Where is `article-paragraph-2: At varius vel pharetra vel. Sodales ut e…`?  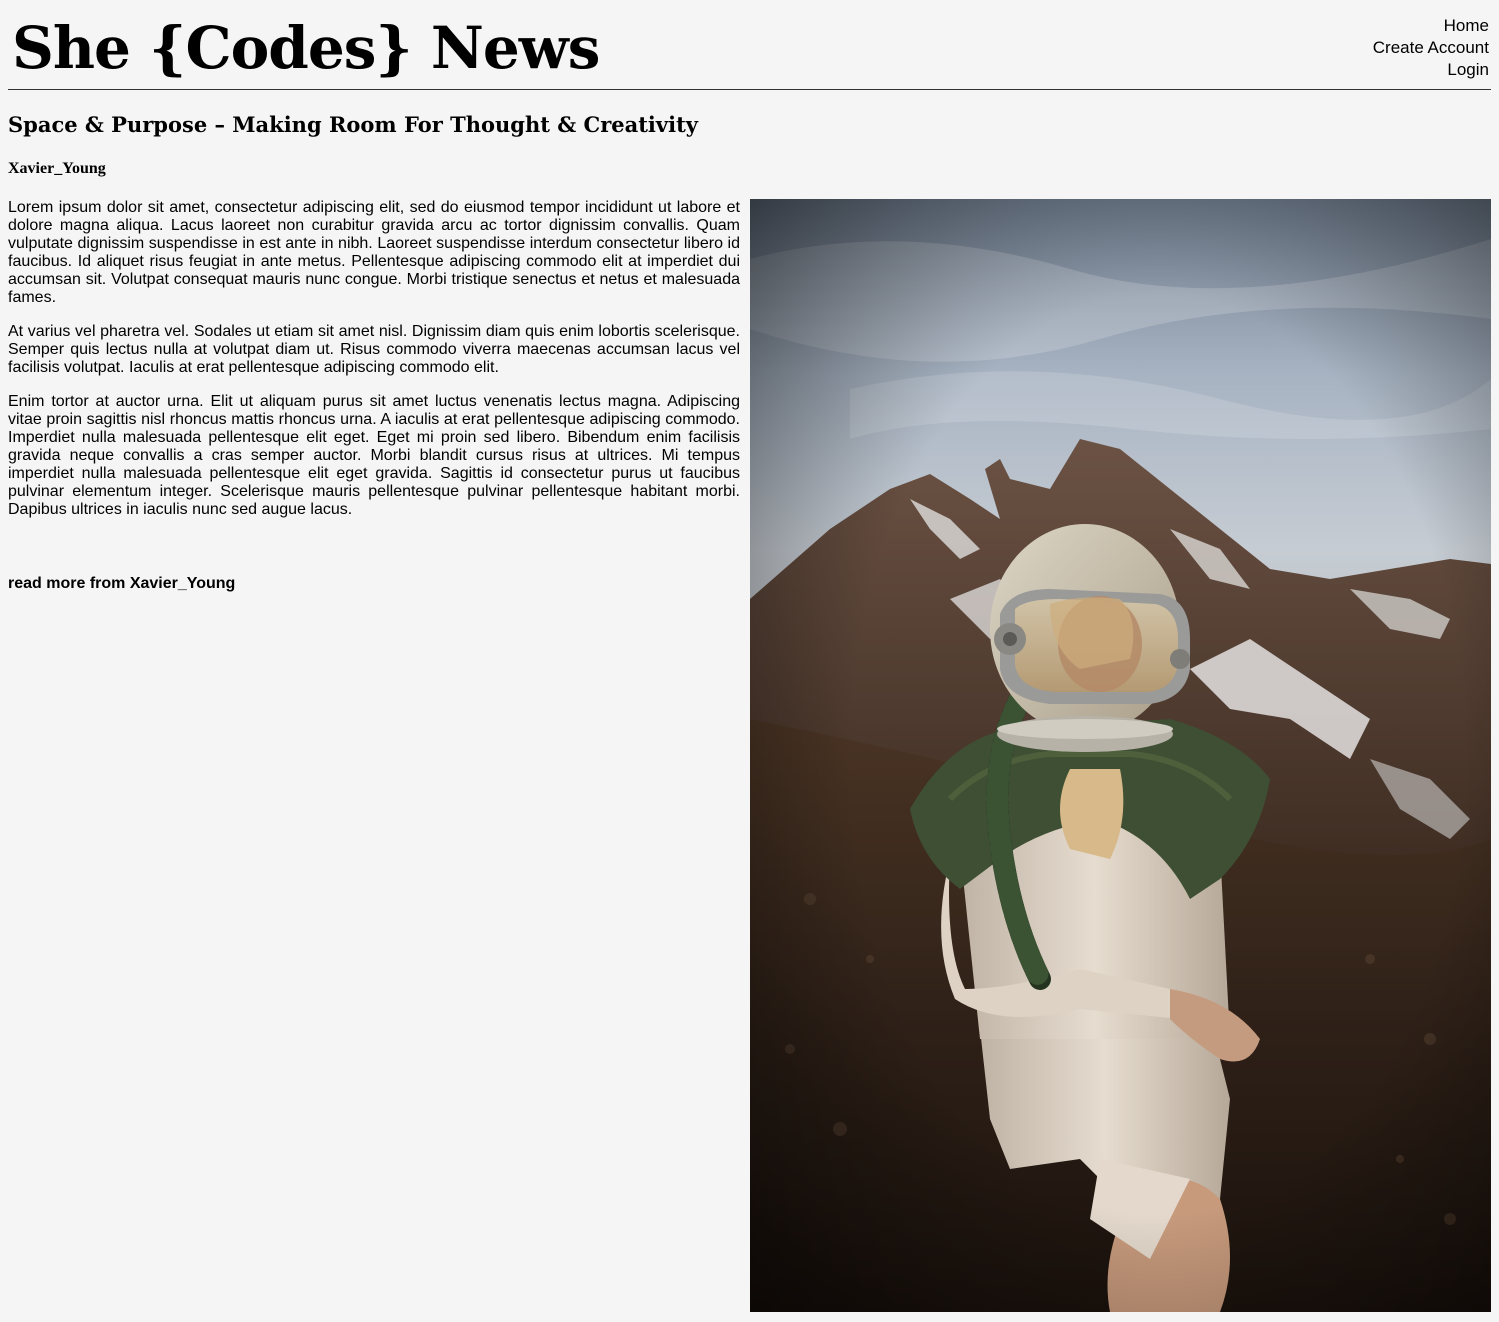 article-paragraph-2: At varius vel pharetra vel. Sodales ut e… is located at coordinates (374, 349).